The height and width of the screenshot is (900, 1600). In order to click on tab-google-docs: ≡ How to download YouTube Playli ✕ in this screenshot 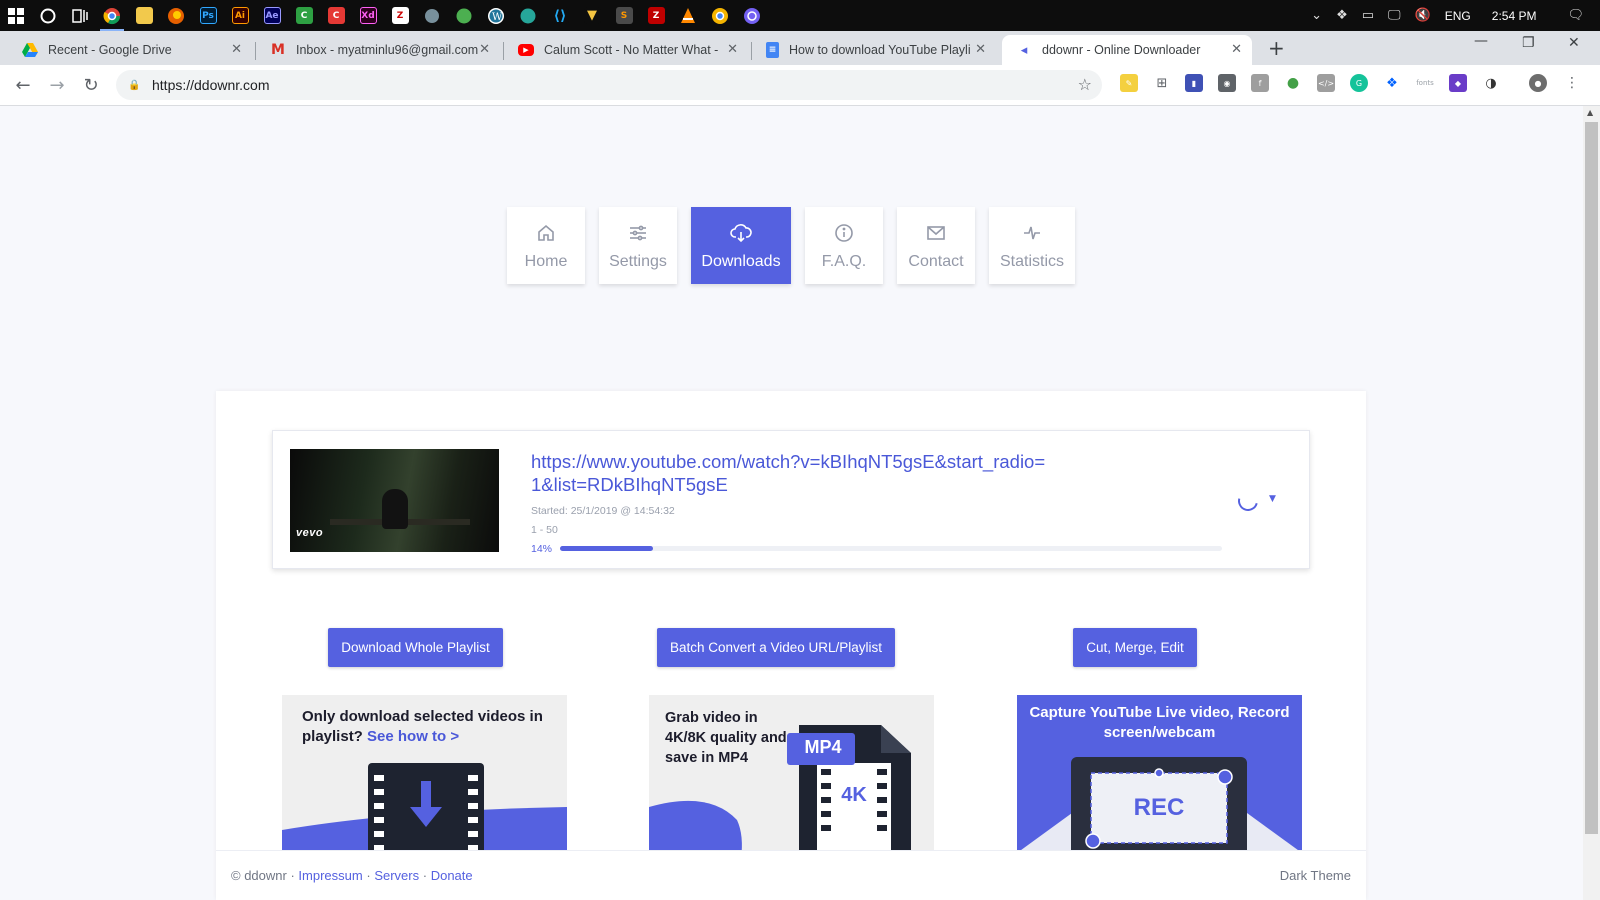, I will do `click(874, 50)`.